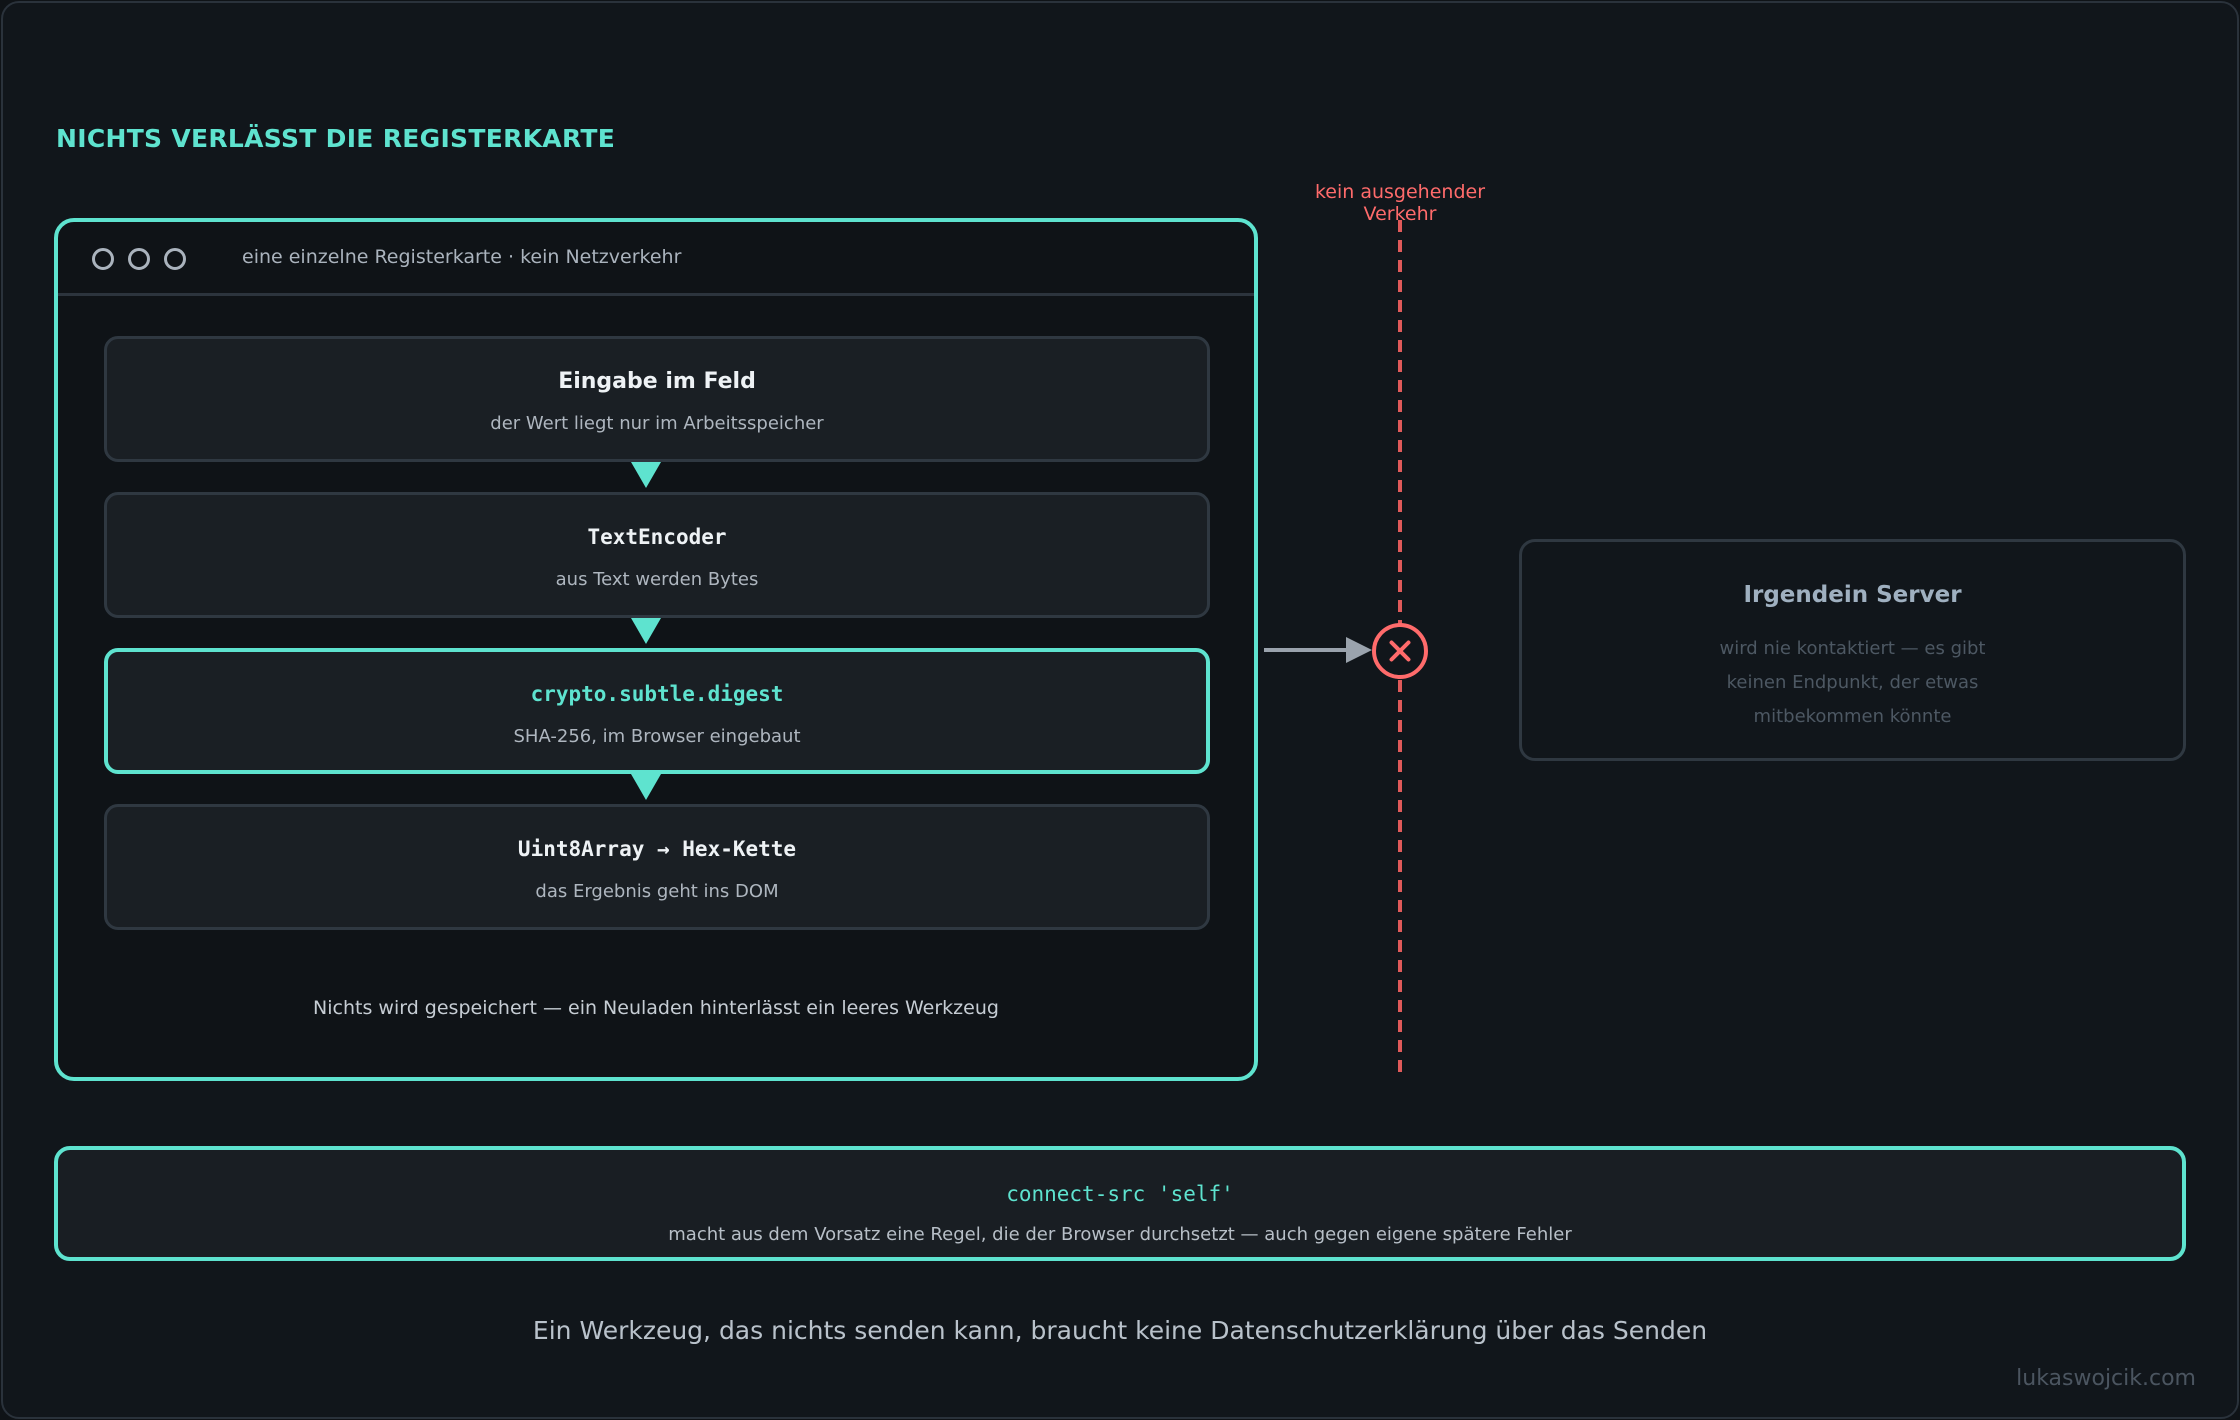 The width and height of the screenshot is (2240, 1420). I want to click on csp-directive: connect-src 'self', so click(1120, 1194).